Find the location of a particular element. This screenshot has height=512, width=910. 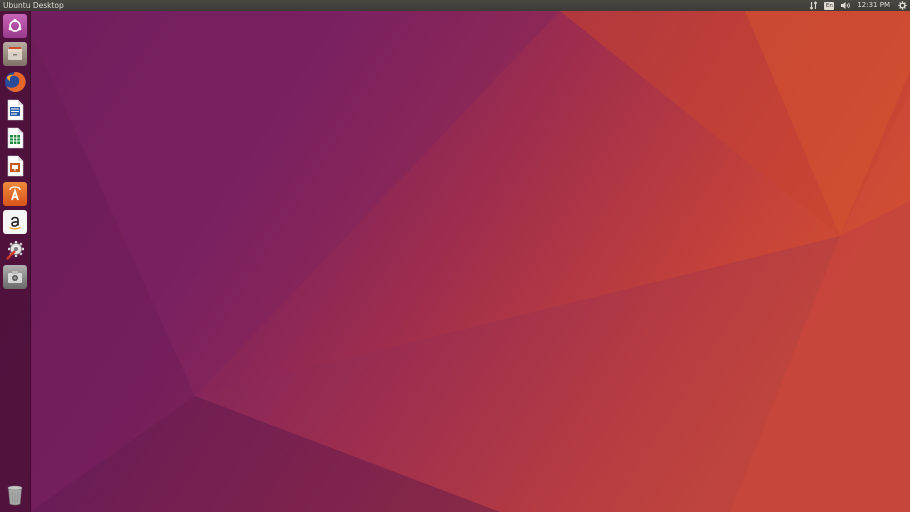

network-icon is located at coordinates (813, 5).